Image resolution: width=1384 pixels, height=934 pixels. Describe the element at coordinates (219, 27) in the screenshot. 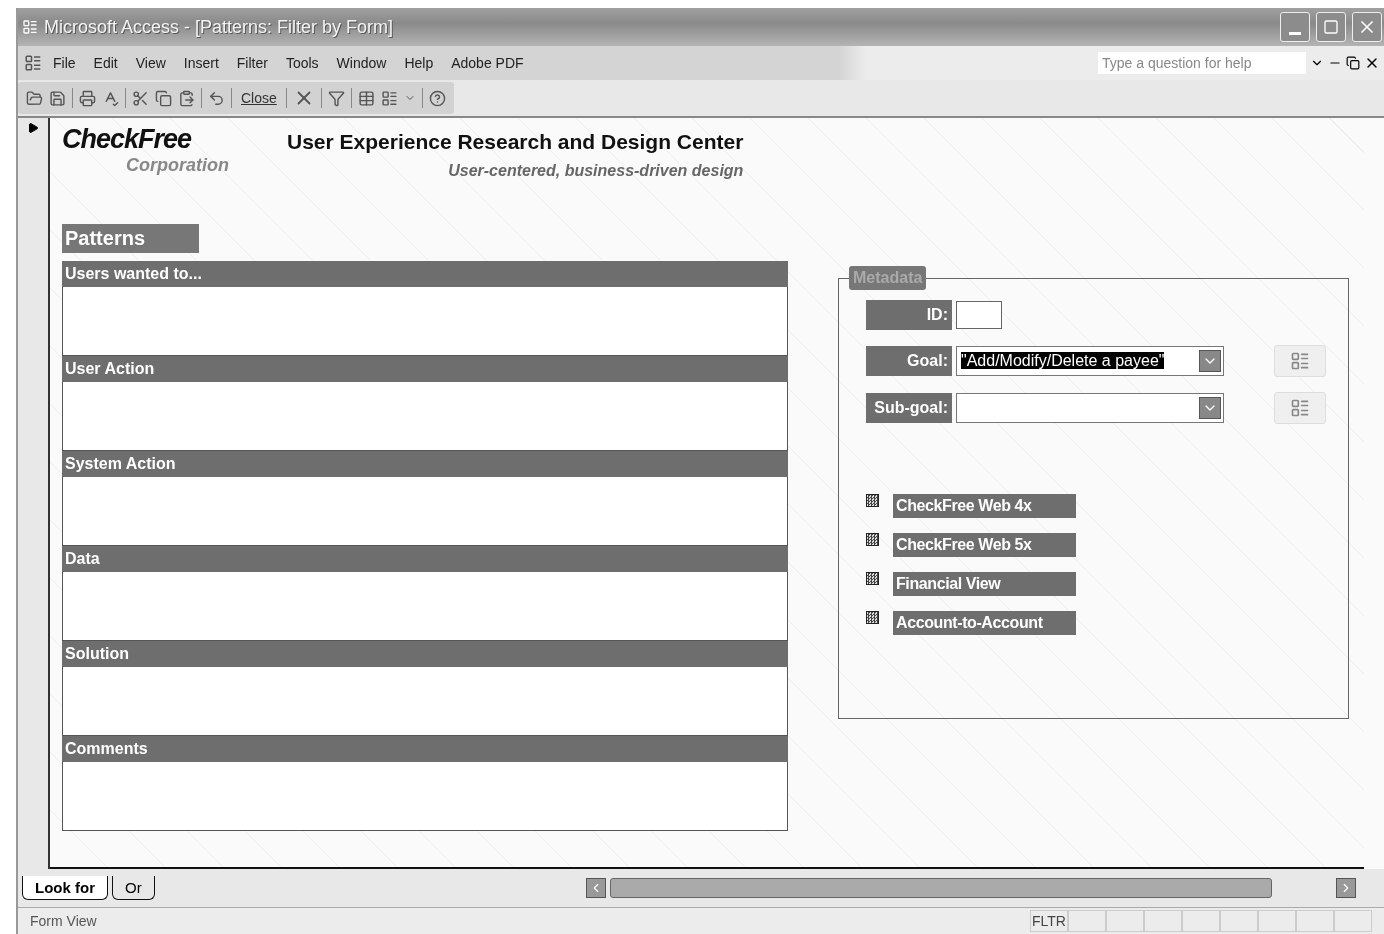

I see `window-title: Microsoft Access - [Patterns: Filter by Form]` at that location.